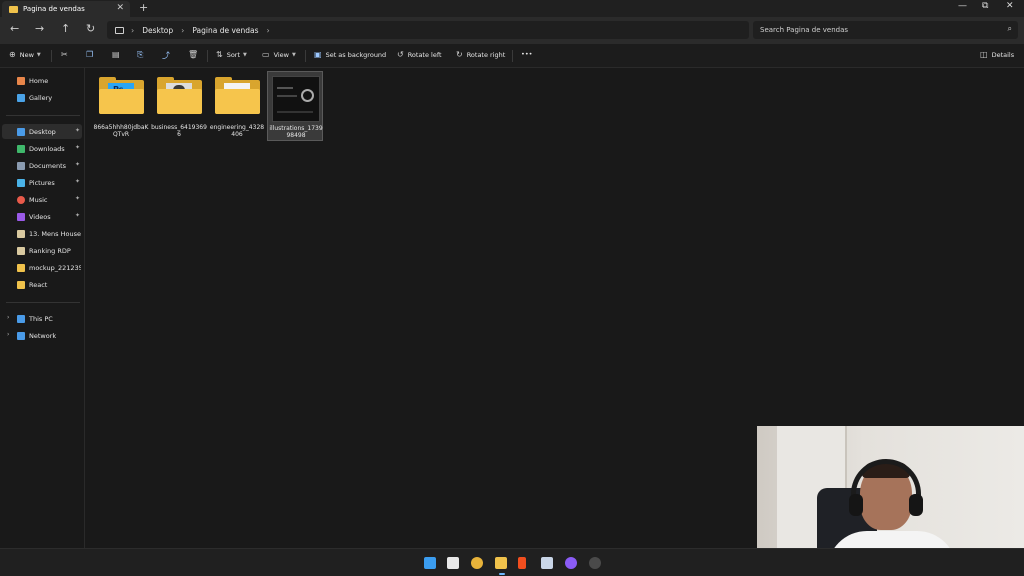  What do you see at coordinates (985, 6) in the screenshot?
I see `maximize-button: ⧉` at bounding box center [985, 6].